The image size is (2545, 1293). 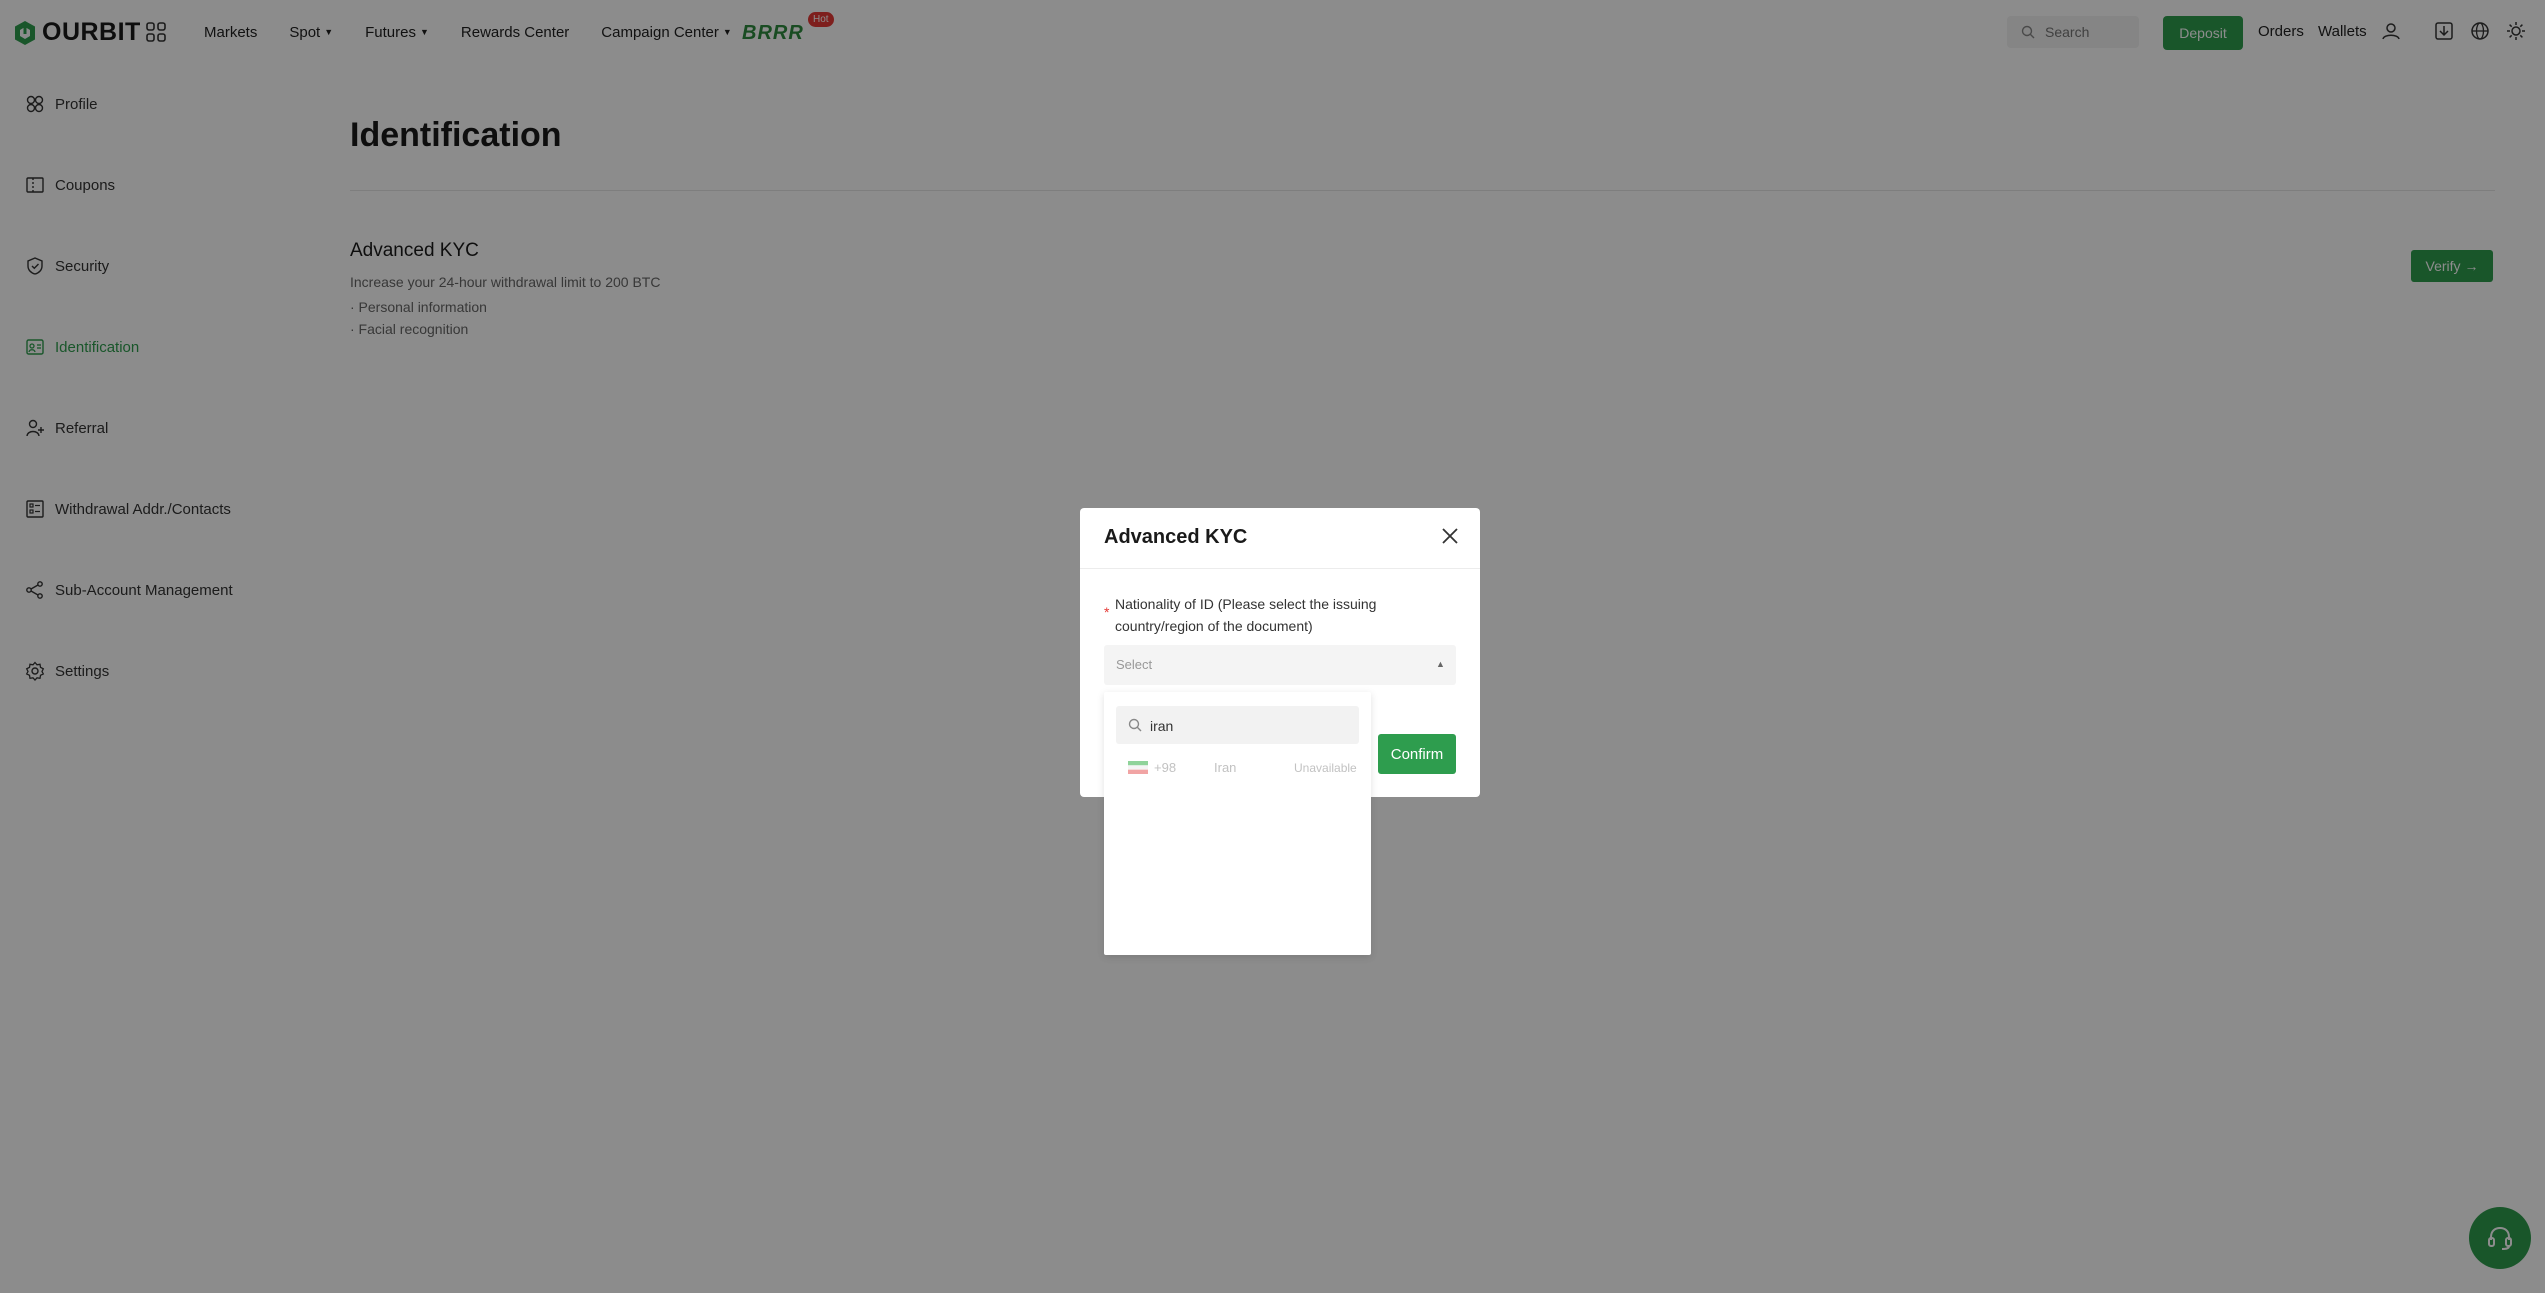 What do you see at coordinates (1280, 568) in the screenshot?
I see `modal-header-divider` at bounding box center [1280, 568].